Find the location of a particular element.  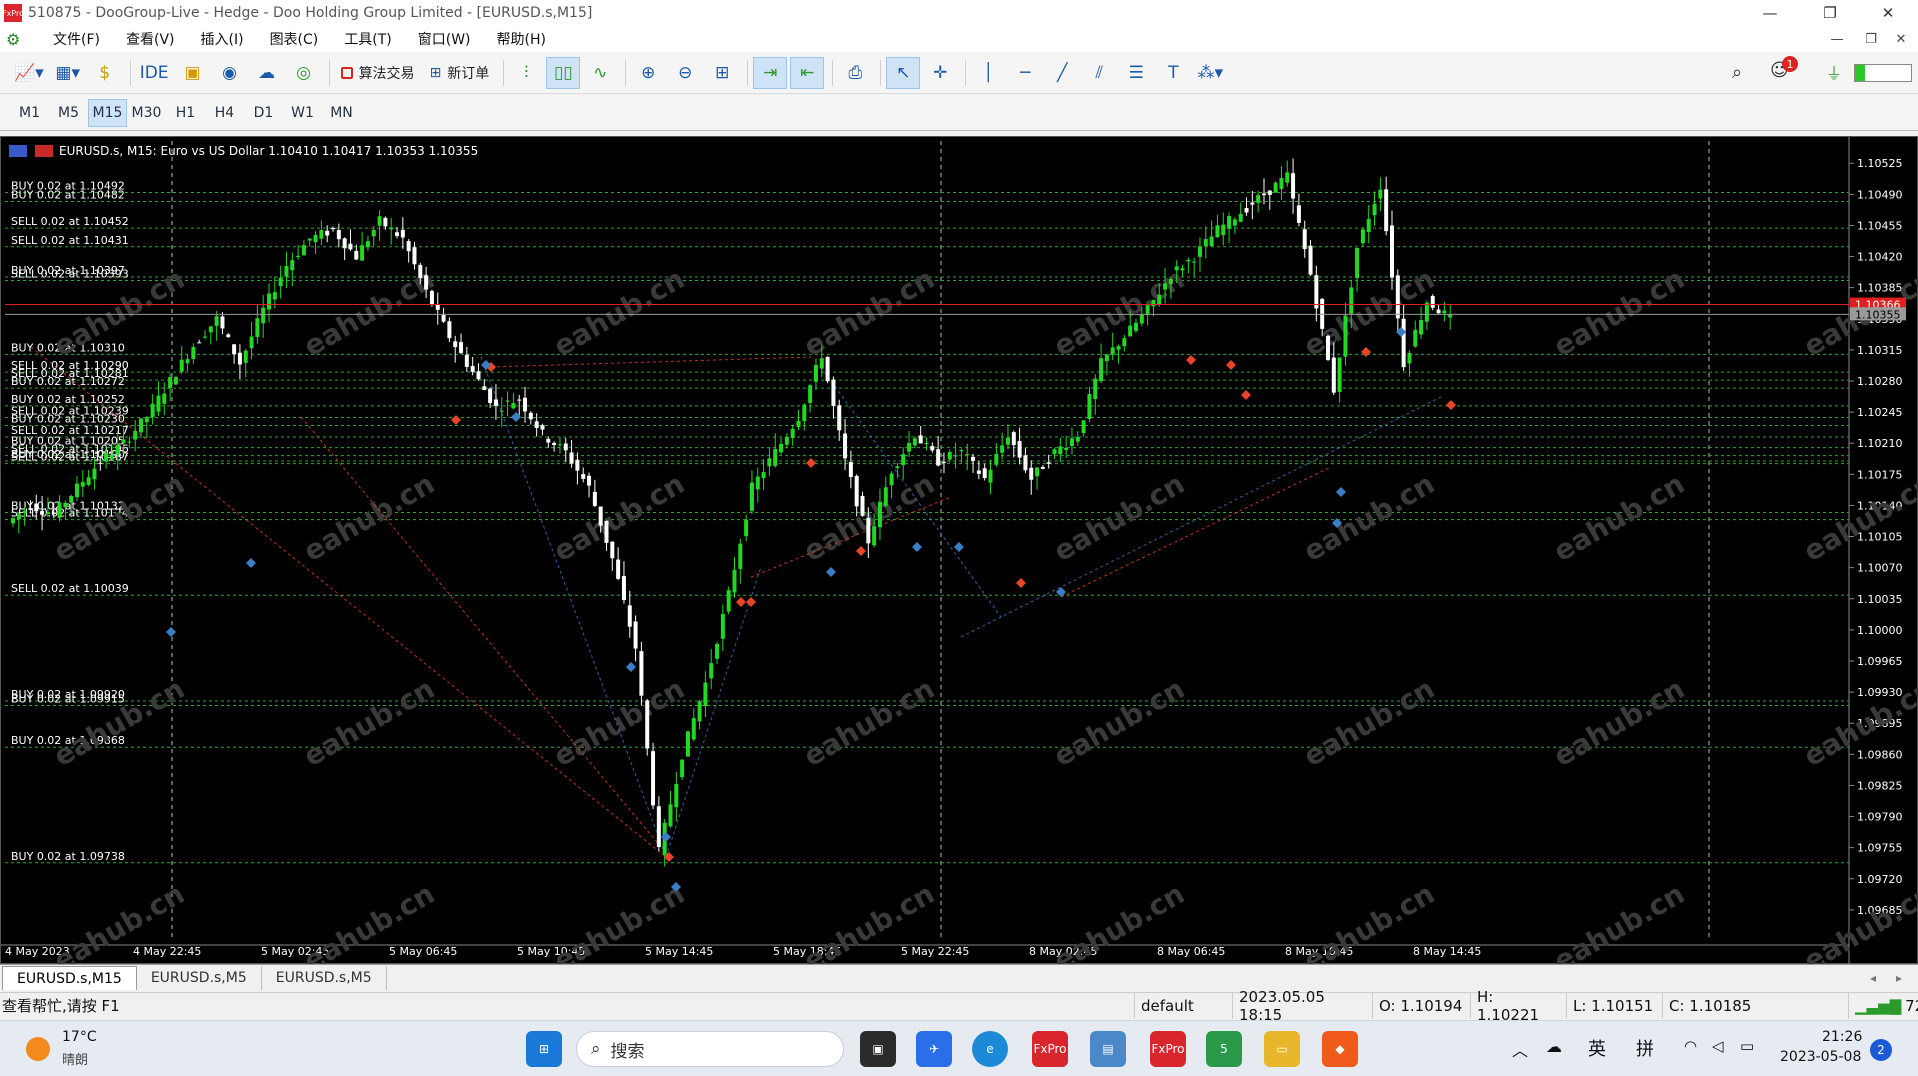

shapes-icon: ⁂▾ is located at coordinates (1210, 73).